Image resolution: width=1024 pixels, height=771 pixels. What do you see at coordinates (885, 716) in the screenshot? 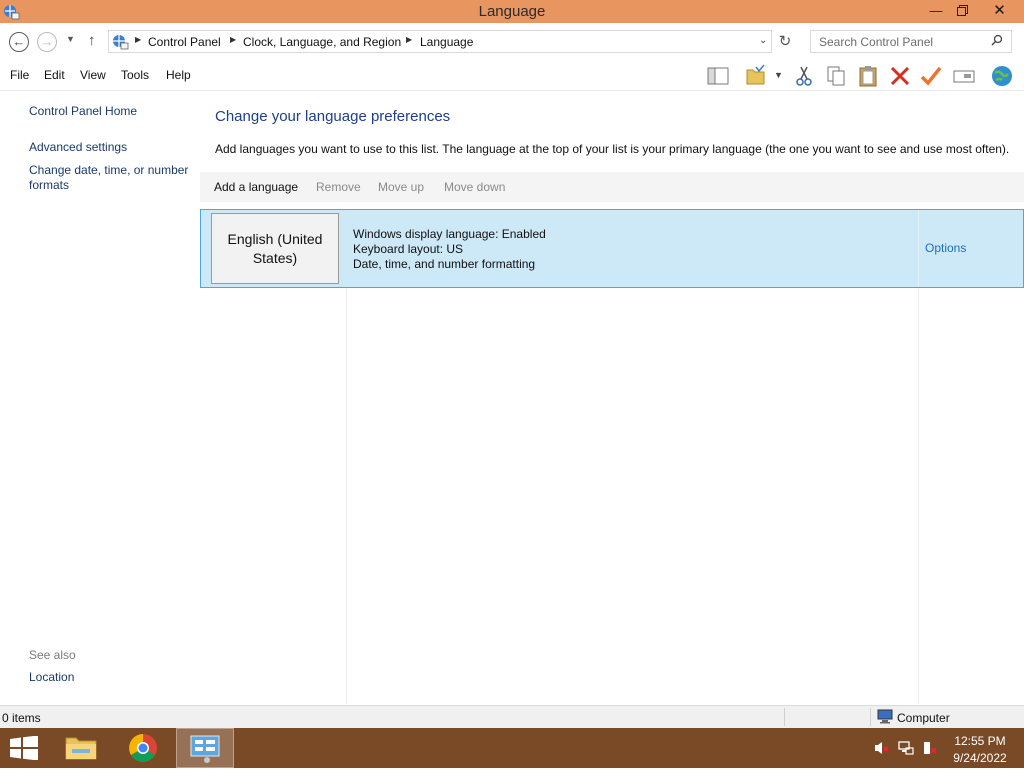
I see `computer-icon` at bounding box center [885, 716].